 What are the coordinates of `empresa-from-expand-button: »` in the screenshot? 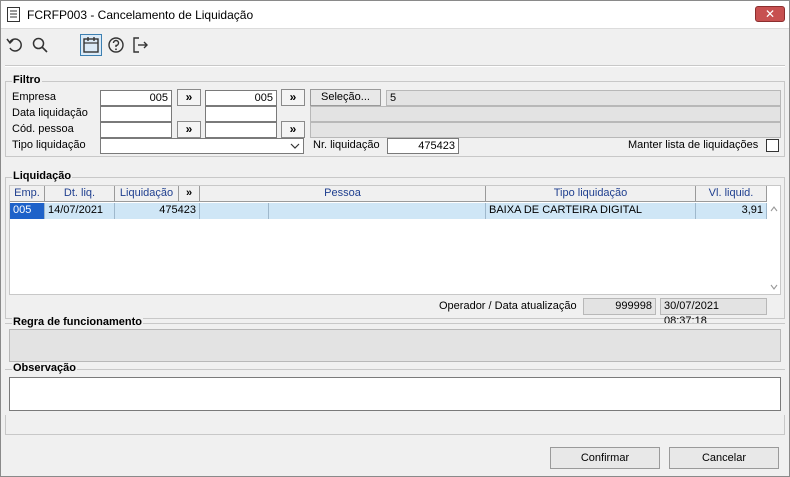 It's located at (189, 97).